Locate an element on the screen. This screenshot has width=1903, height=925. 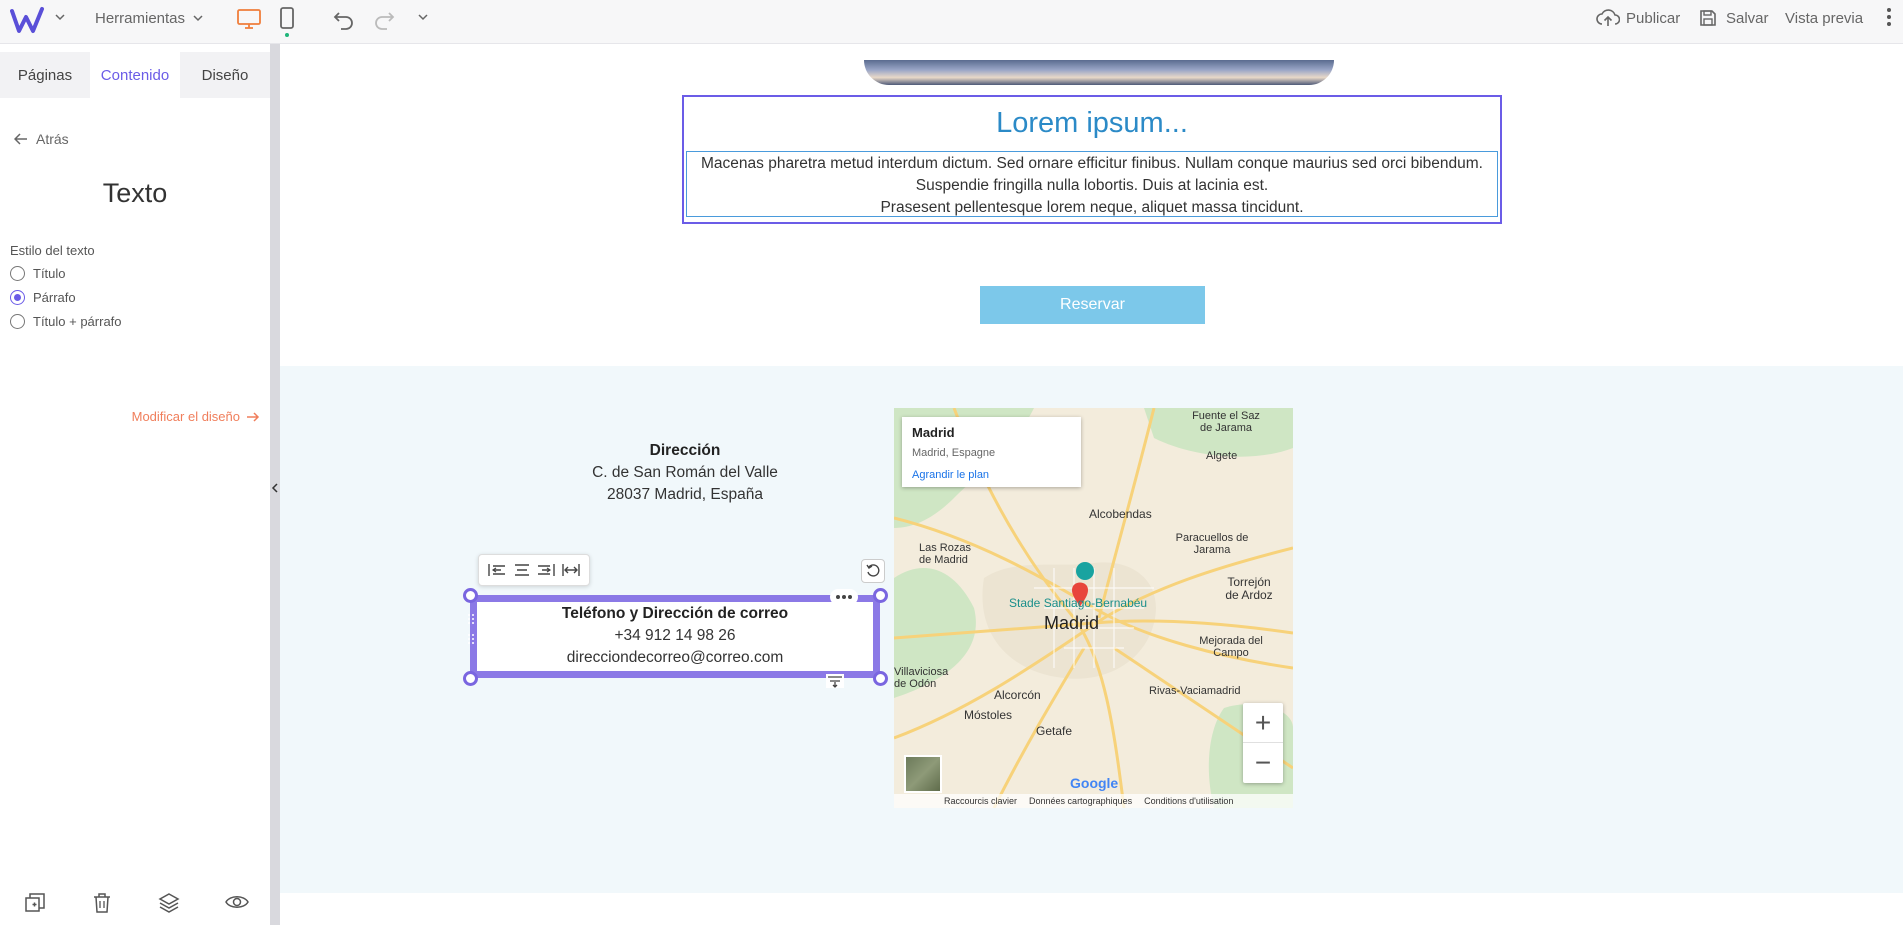
tab-content: Contenido is located at coordinates (135, 75).